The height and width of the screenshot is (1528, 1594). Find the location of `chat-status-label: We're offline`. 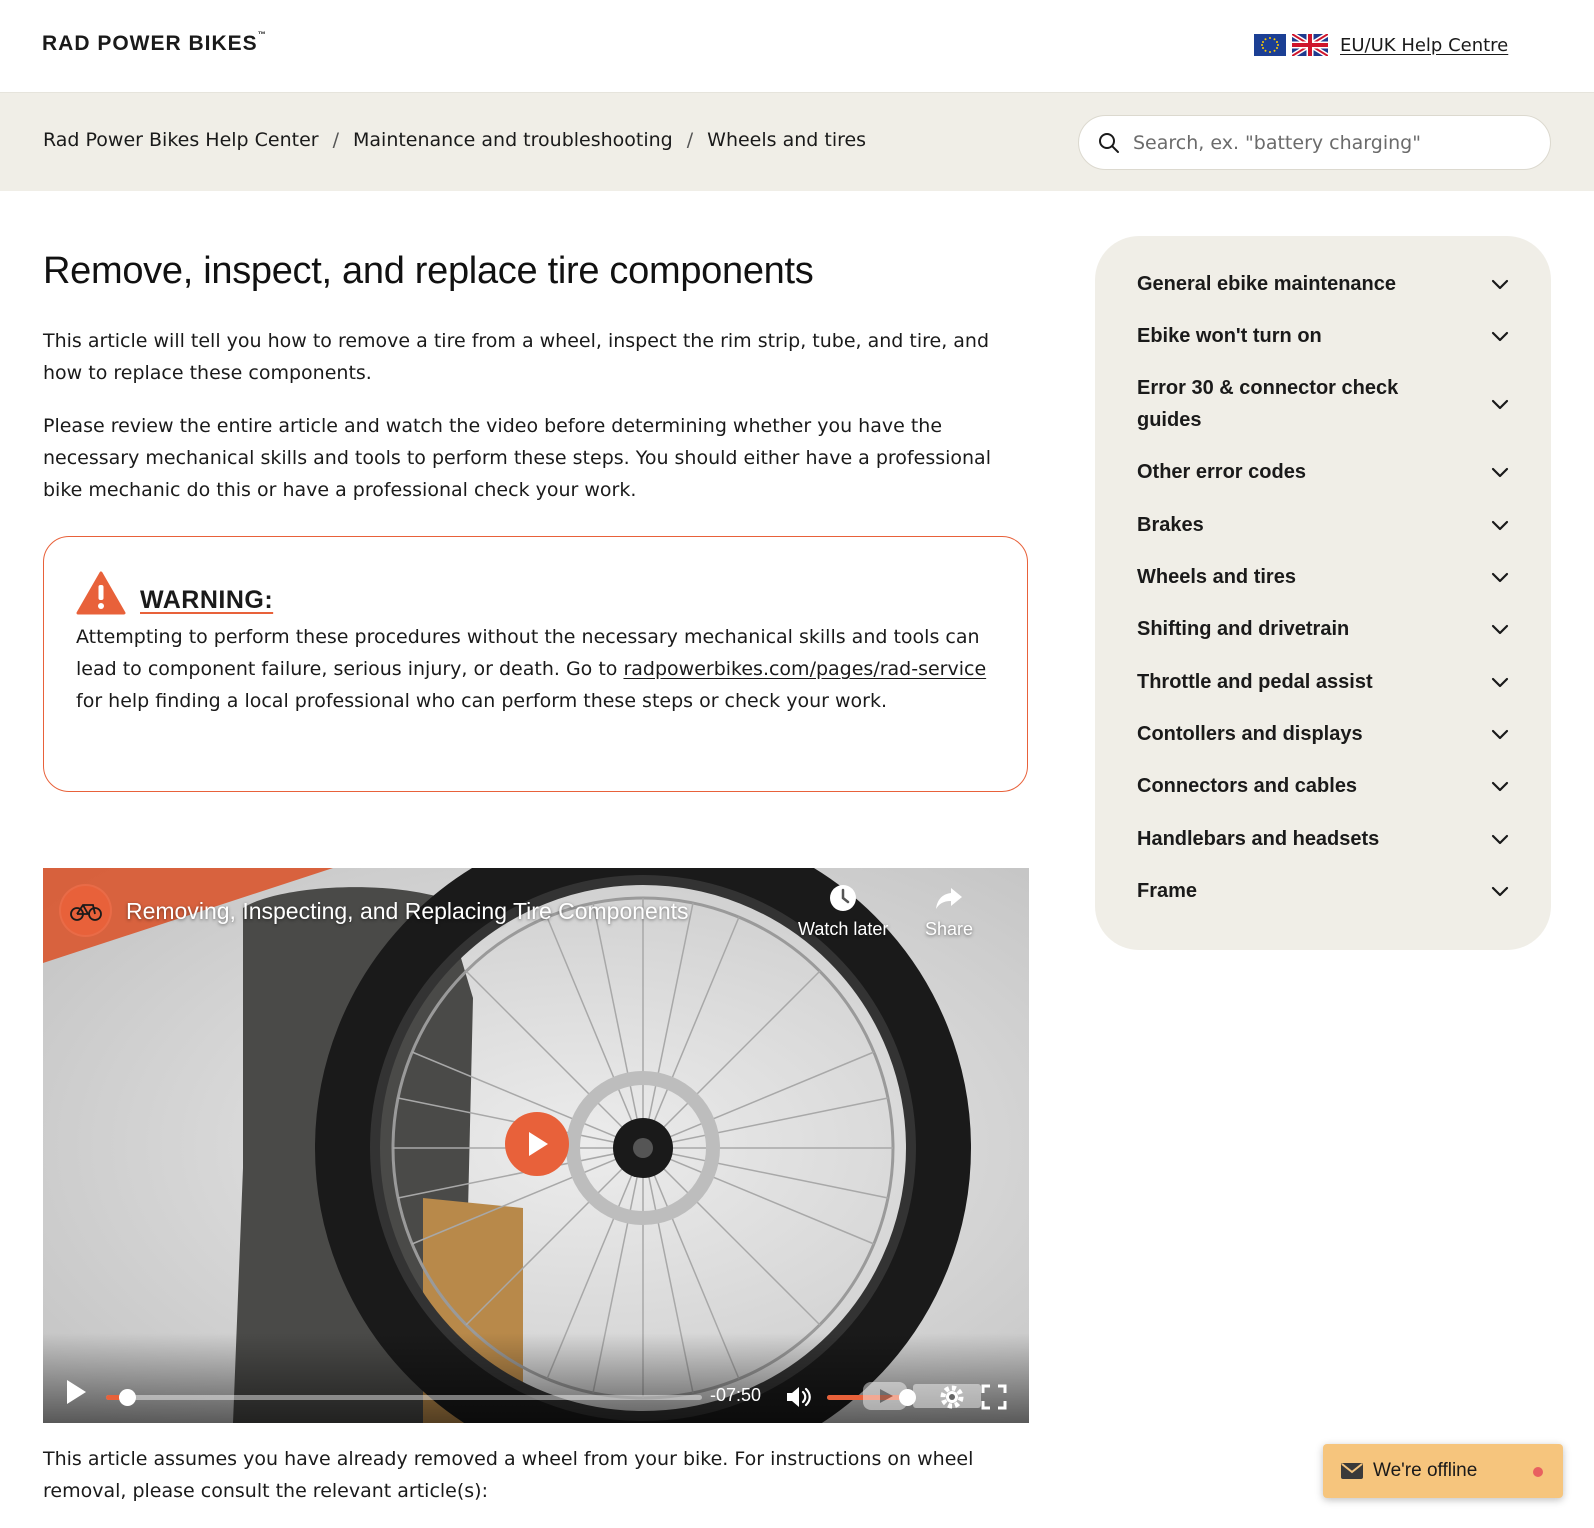

chat-status-label: We're offline is located at coordinates (1425, 1470).